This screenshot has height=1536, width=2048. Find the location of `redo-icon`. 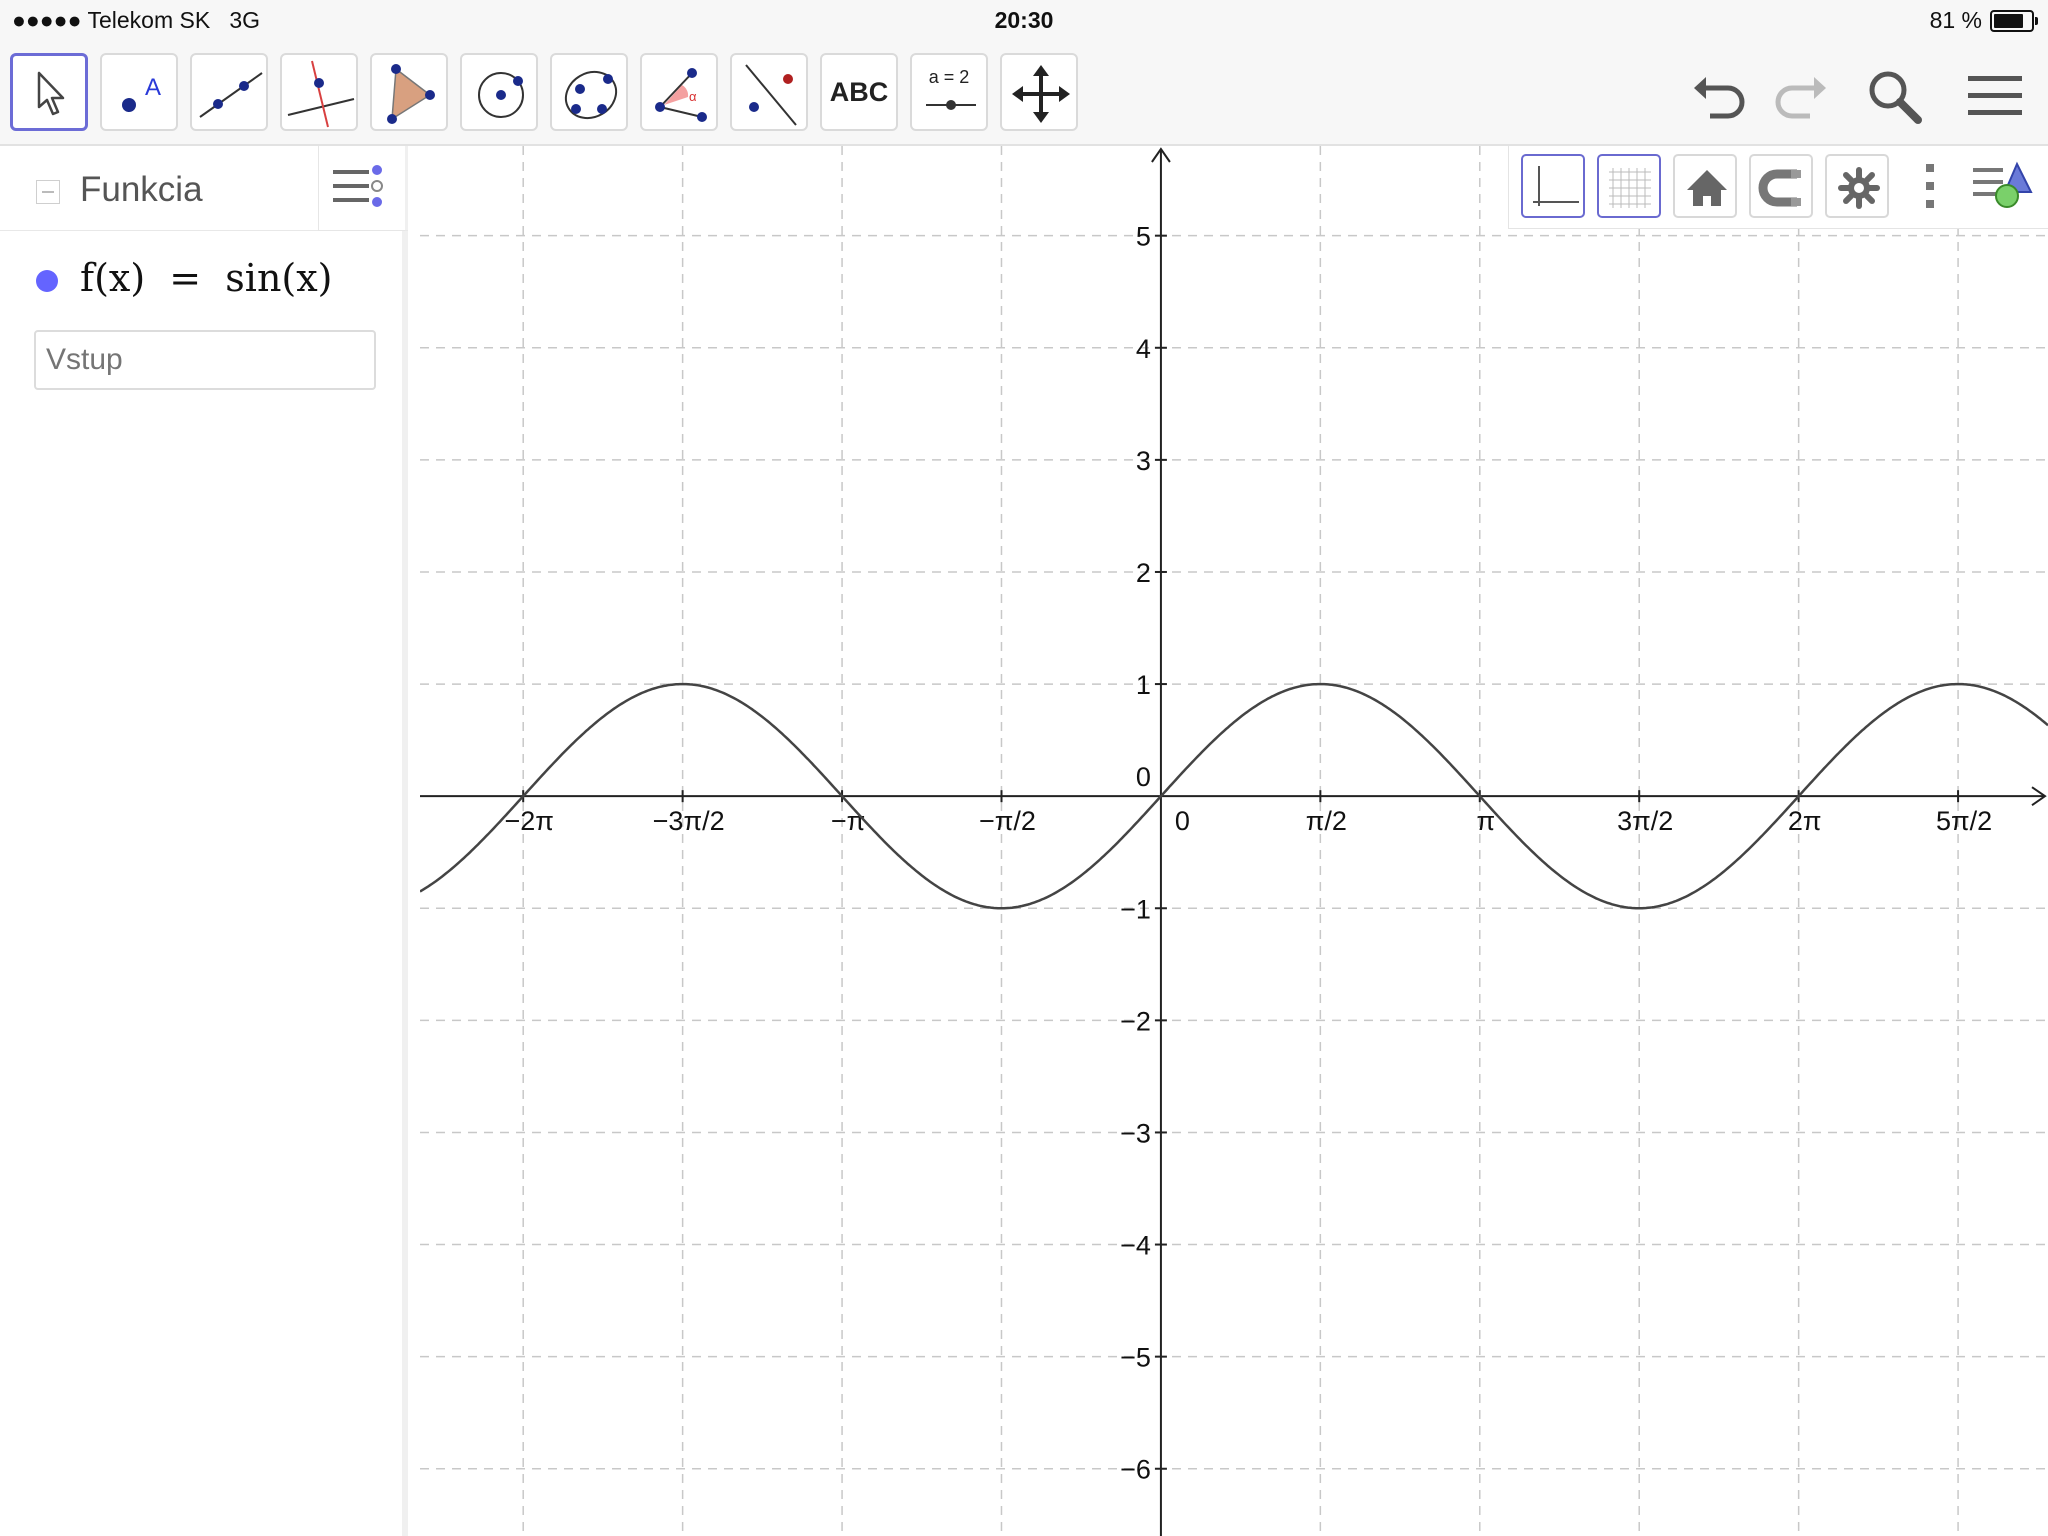

redo-icon is located at coordinates (1800, 98).